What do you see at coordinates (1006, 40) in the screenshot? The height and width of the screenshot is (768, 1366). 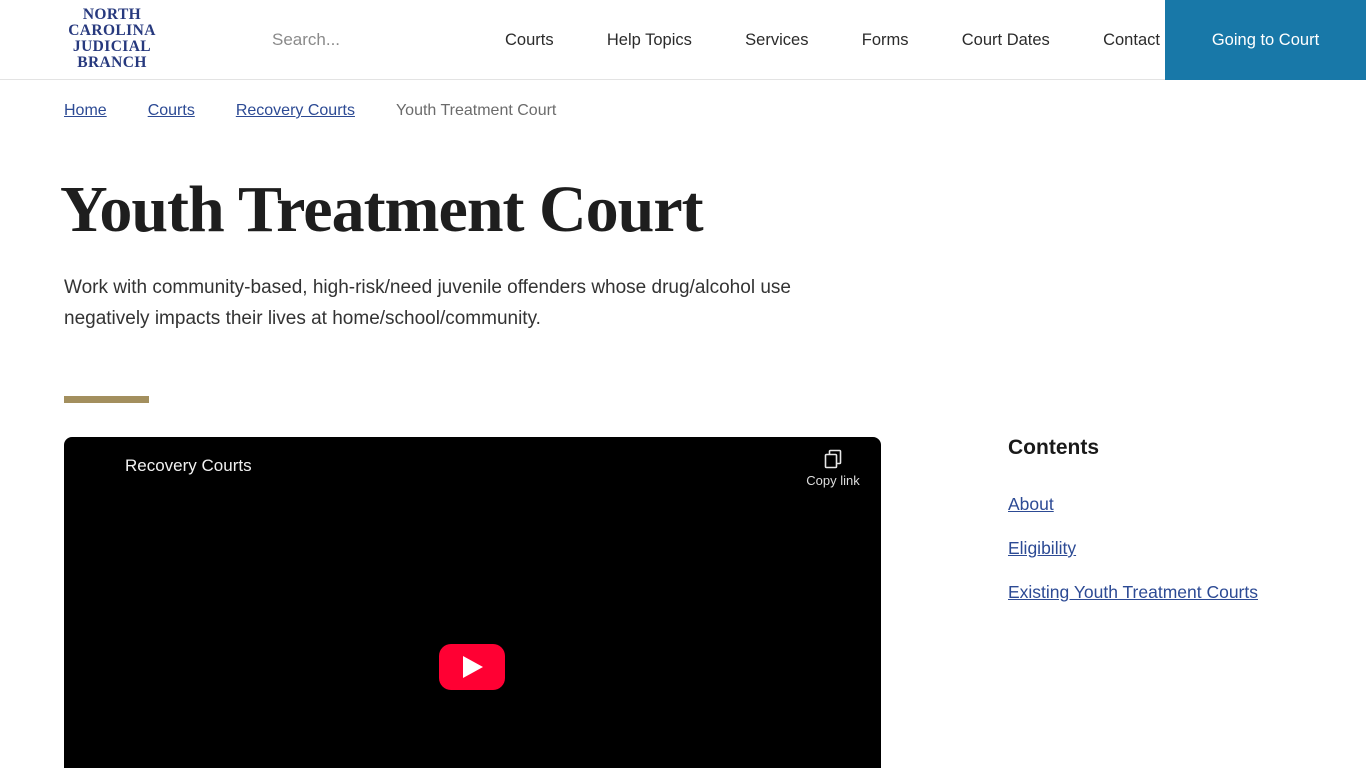 I see `nav-item-court-dates: Court Dates` at bounding box center [1006, 40].